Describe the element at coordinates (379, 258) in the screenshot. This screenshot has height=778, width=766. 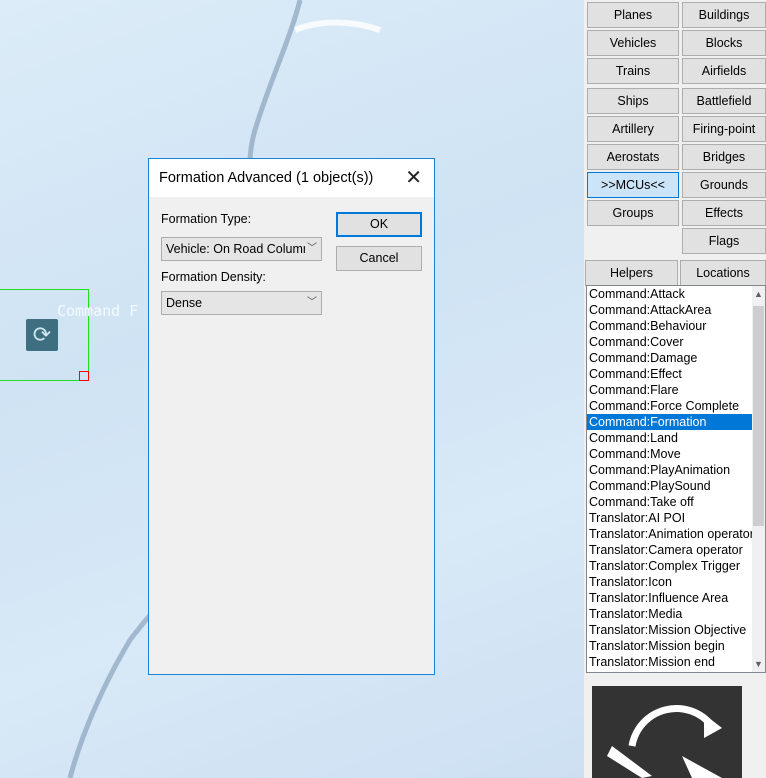
I see `cancel-button: Cancel` at that location.